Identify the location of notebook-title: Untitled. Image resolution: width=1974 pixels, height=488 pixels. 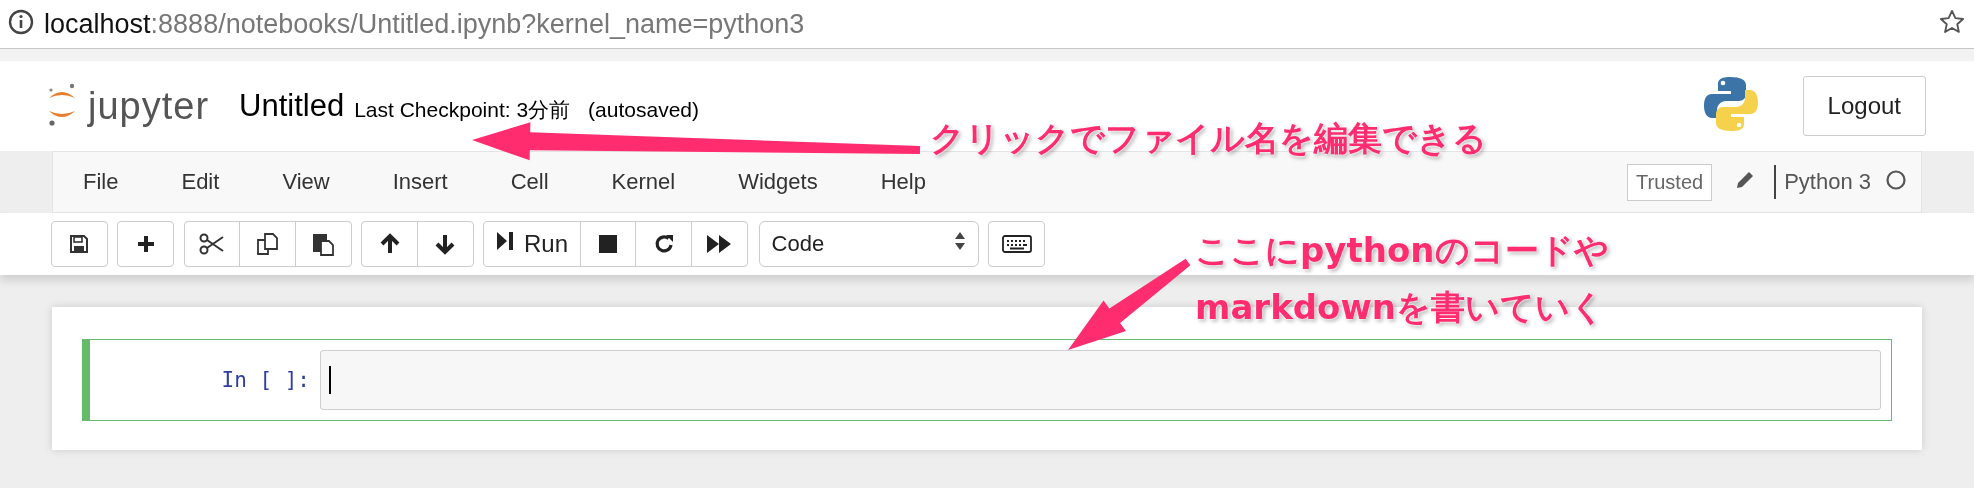
(292, 106).